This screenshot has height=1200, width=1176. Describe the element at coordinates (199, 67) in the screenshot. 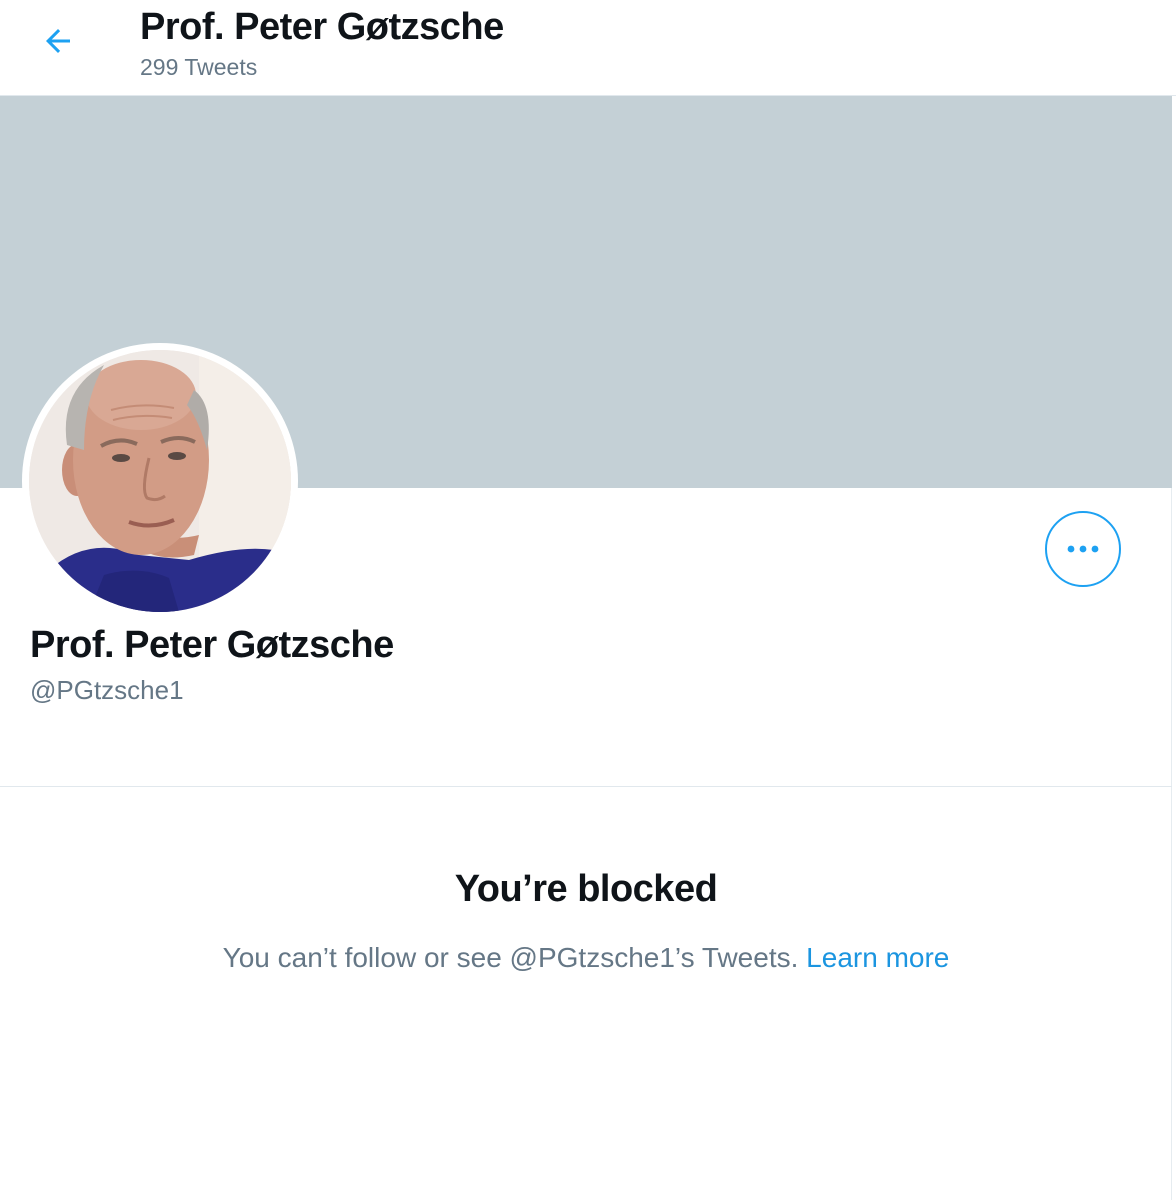

I see `tweet-count: 299 Tweets` at that location.